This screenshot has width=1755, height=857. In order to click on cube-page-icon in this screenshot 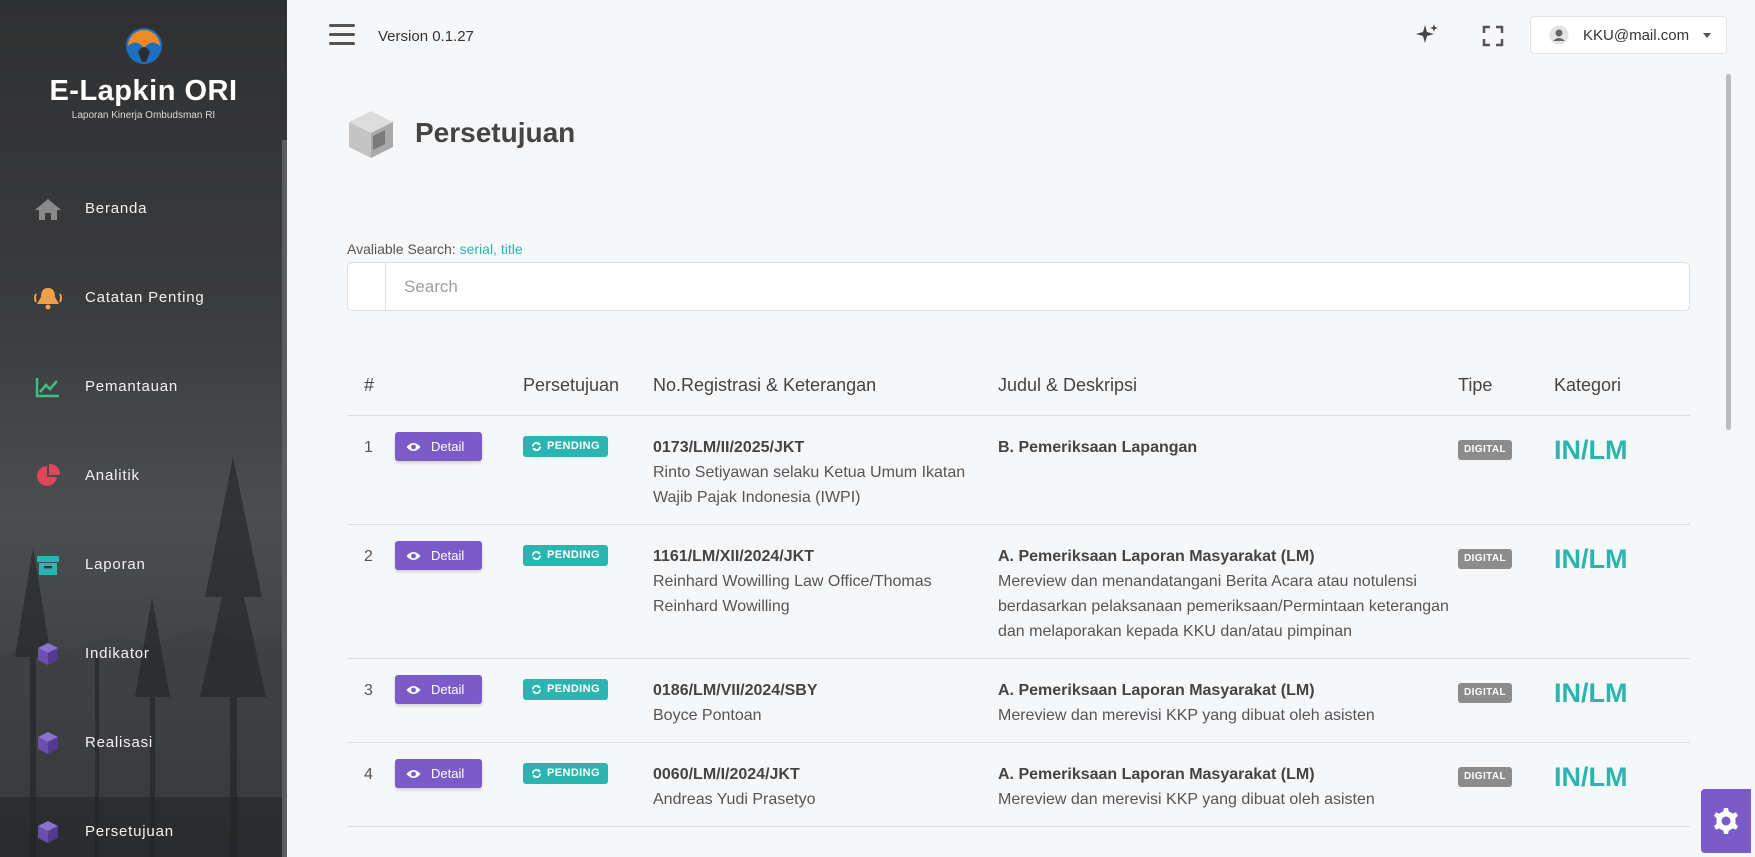, I will do `click(371, 134)`.